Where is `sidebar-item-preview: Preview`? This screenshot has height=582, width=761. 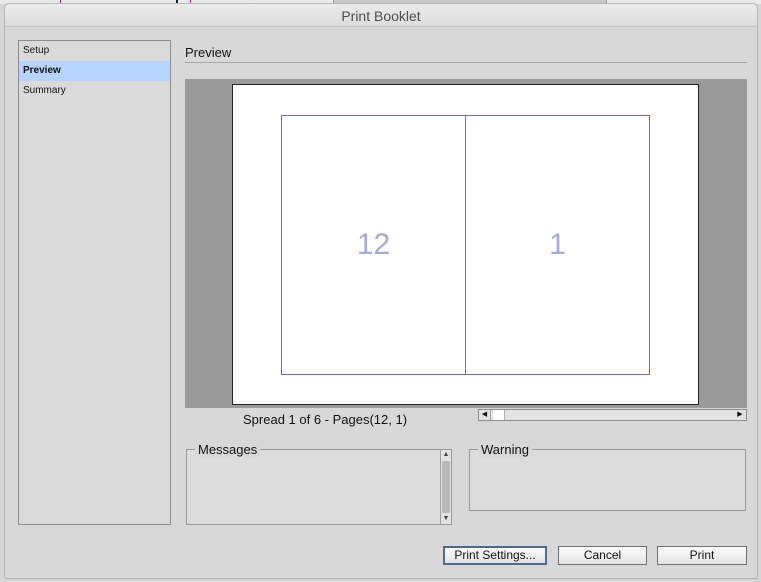
sidebar-item-preview: Preview is located at coordinates (94, 71).